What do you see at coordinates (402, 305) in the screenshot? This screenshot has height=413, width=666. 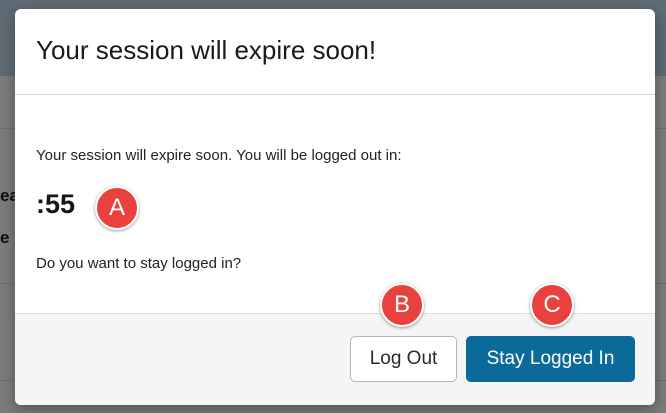 I see `annotation-marker-b: B` at bounding box center [402, 305].